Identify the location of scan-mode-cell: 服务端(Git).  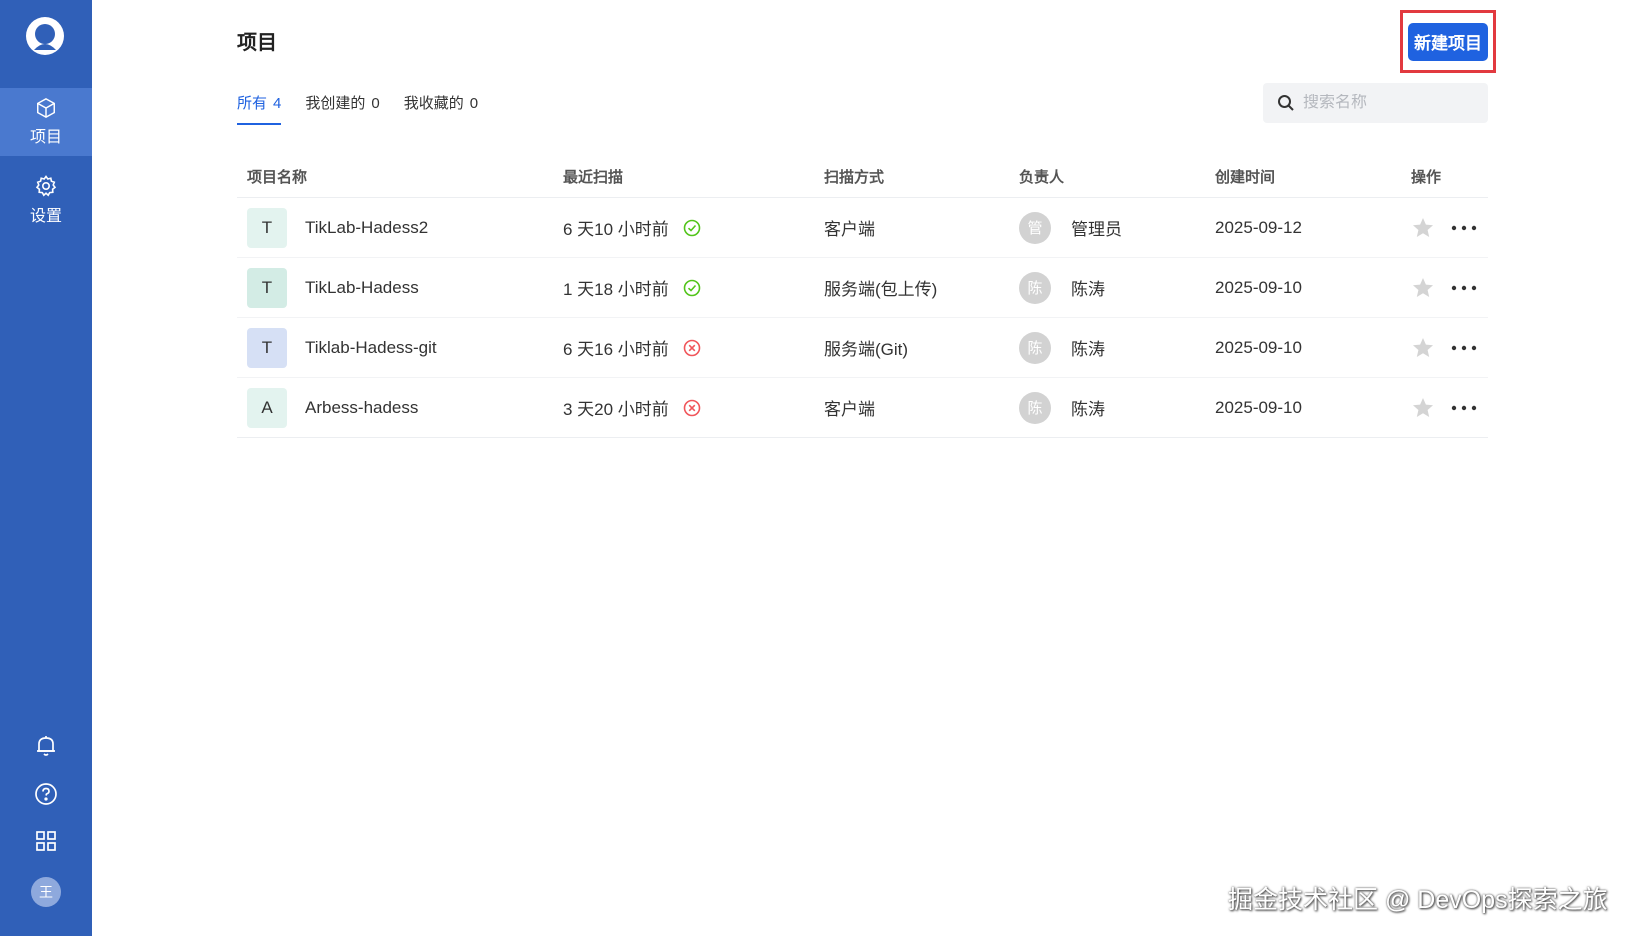
(866, 349).